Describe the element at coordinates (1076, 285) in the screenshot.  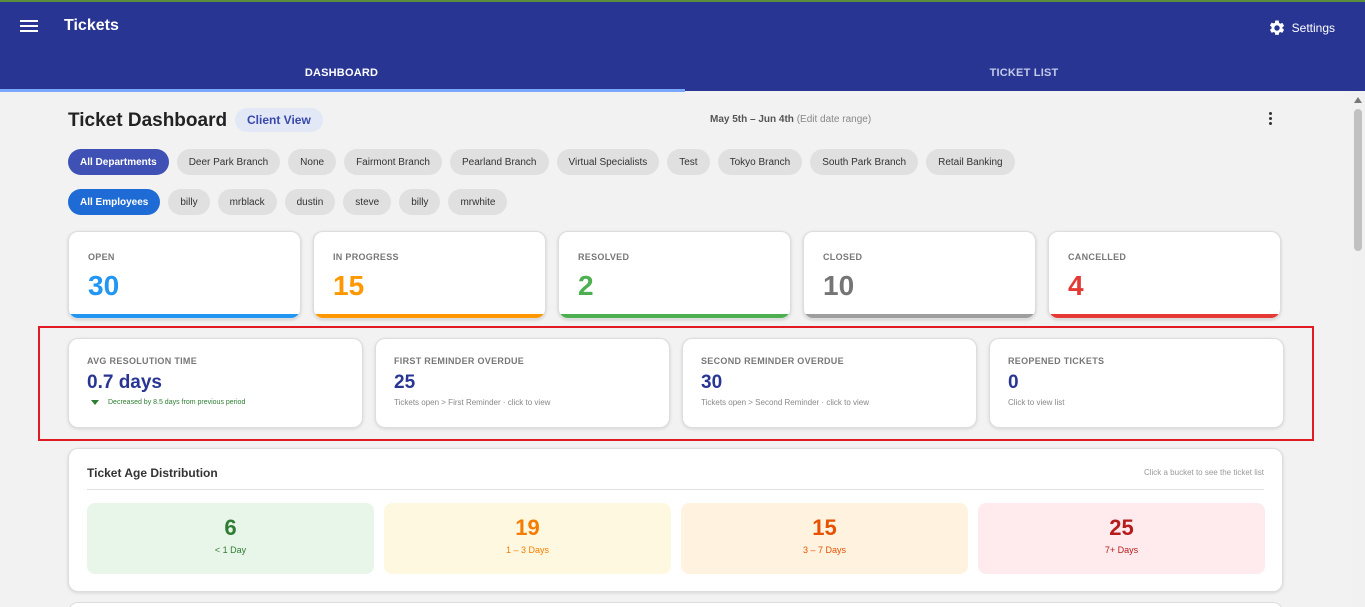
I see `status-count: 4` at that location.